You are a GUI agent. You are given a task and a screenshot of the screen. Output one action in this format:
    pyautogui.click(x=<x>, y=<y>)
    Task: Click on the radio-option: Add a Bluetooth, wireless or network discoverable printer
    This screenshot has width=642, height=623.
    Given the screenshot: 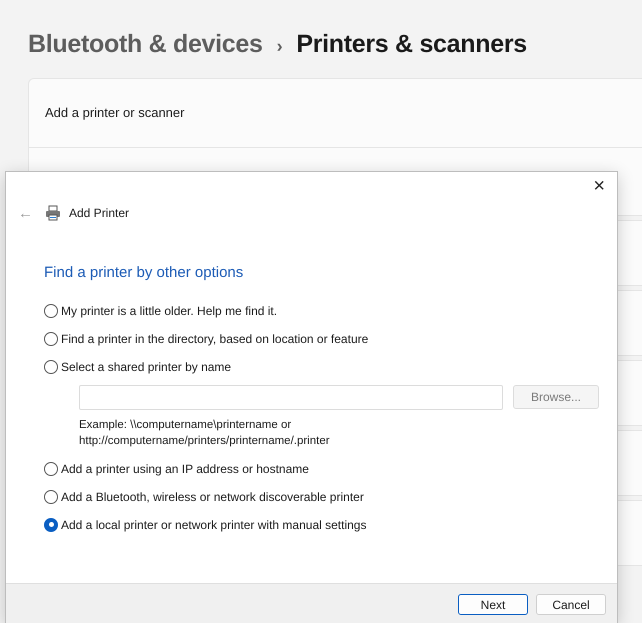 What is the action you would take?
    pyautogui.click(x=330, y=496)
    